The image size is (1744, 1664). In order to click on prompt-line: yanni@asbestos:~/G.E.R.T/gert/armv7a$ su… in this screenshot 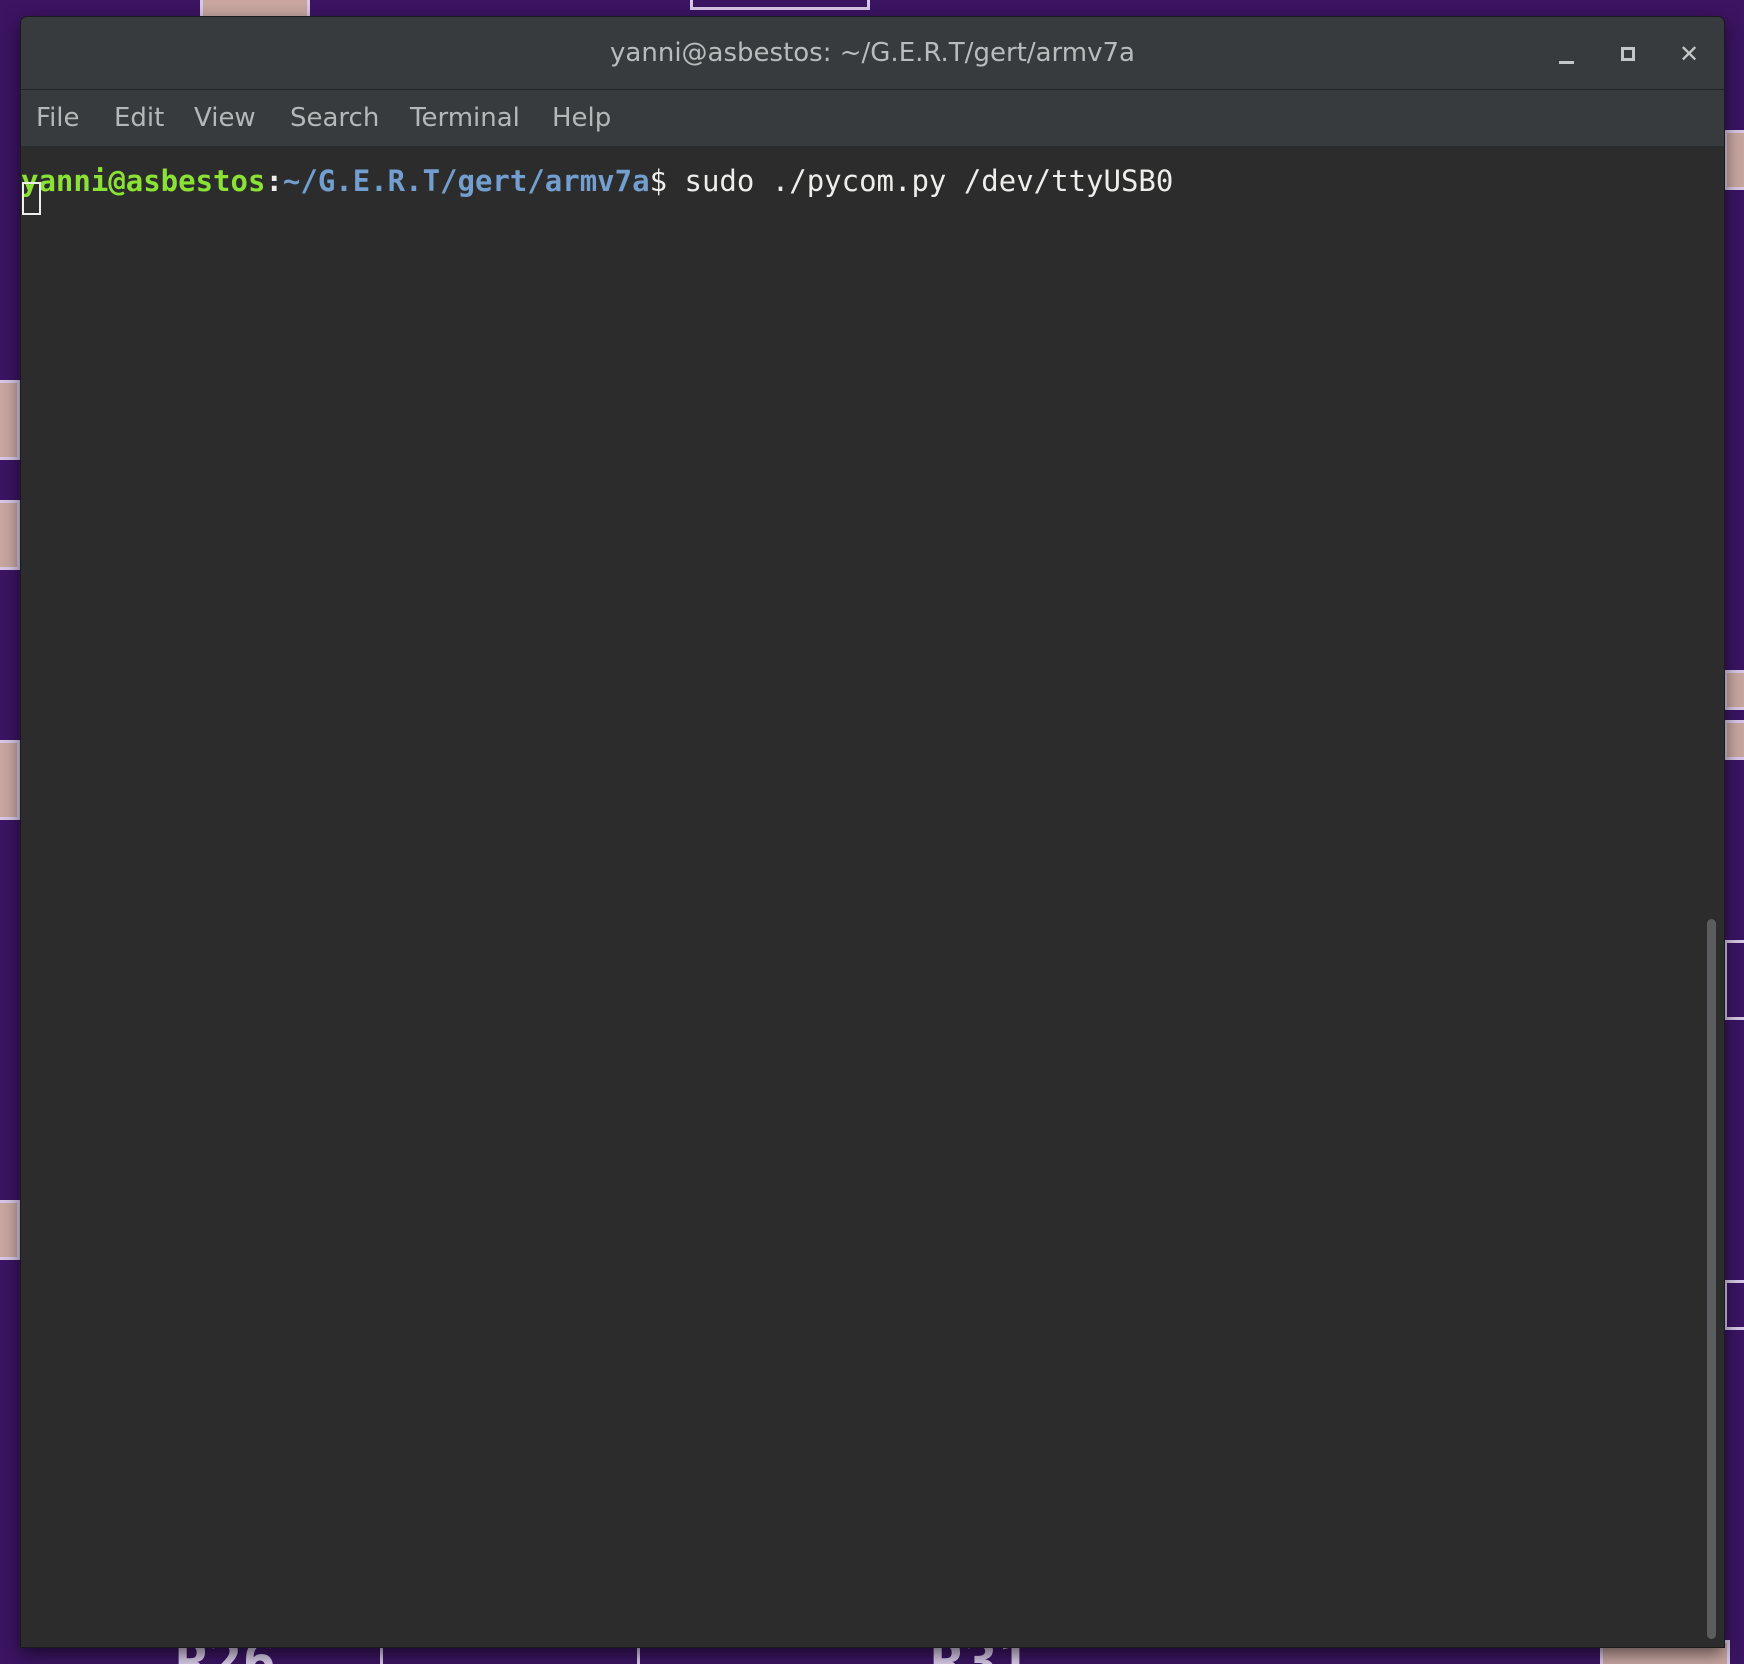, I will do `click(597, 181)`.